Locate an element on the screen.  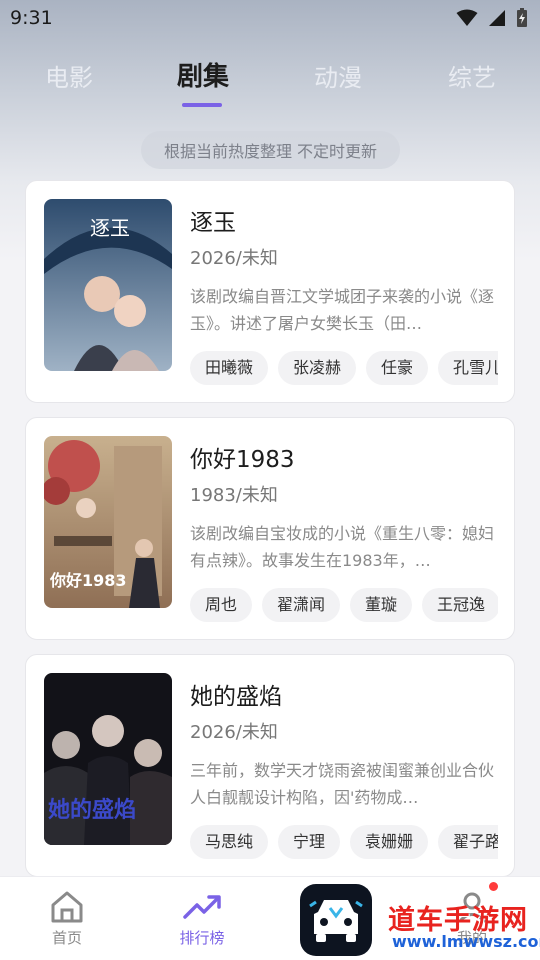
poster-title: 你好1983 is located at coordinates (88, 580).